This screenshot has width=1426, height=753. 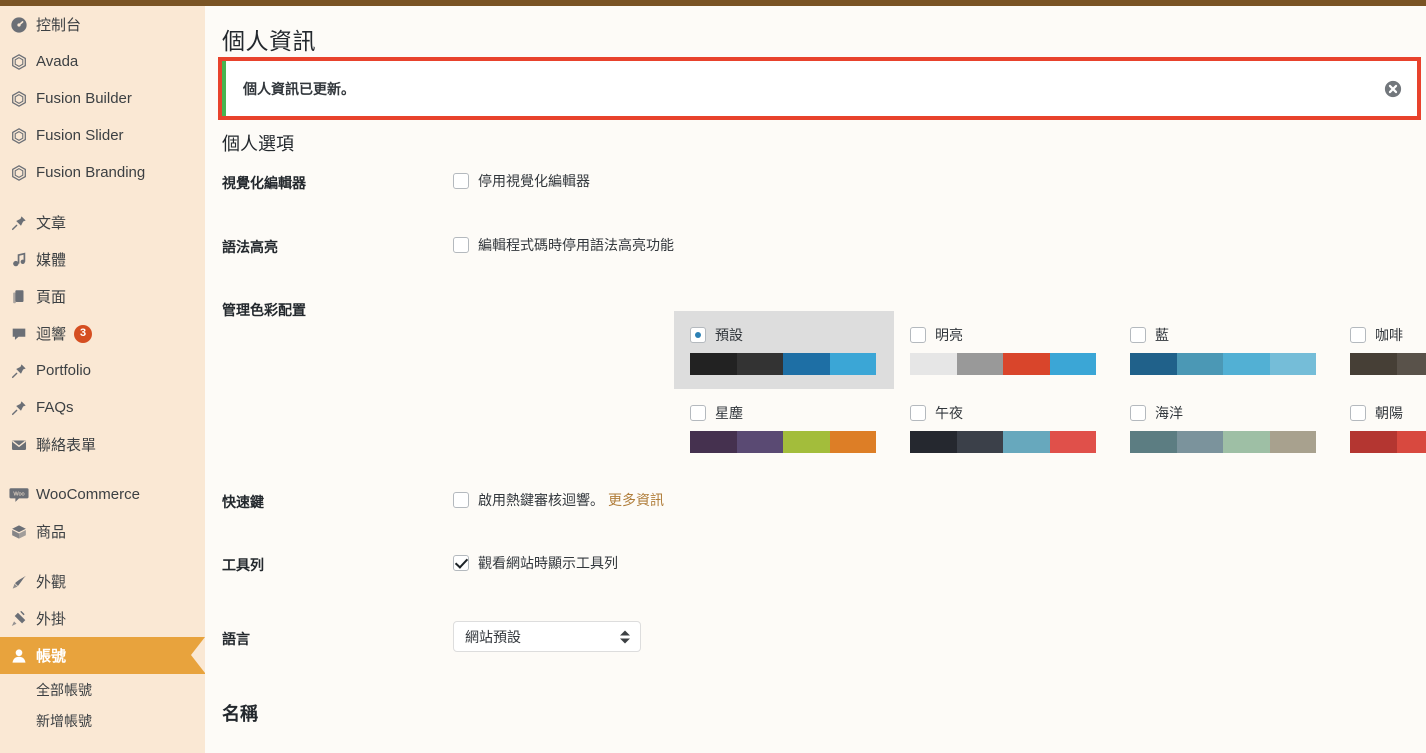 I want to click on visual-editor-checkbox-row: 停用視覺化編輯器, so click(x=939, y=181).